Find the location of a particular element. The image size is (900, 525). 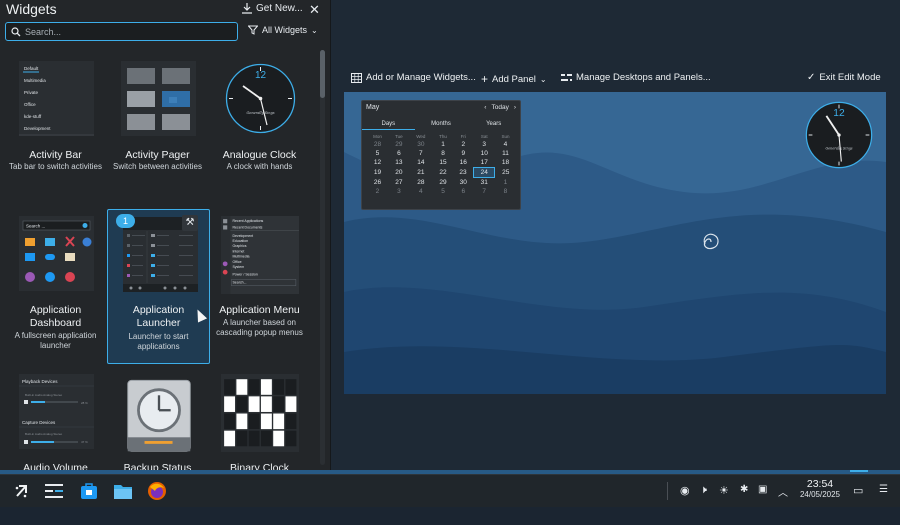

audio-playback-pct: 28 % is located at coordinates (84, 403).